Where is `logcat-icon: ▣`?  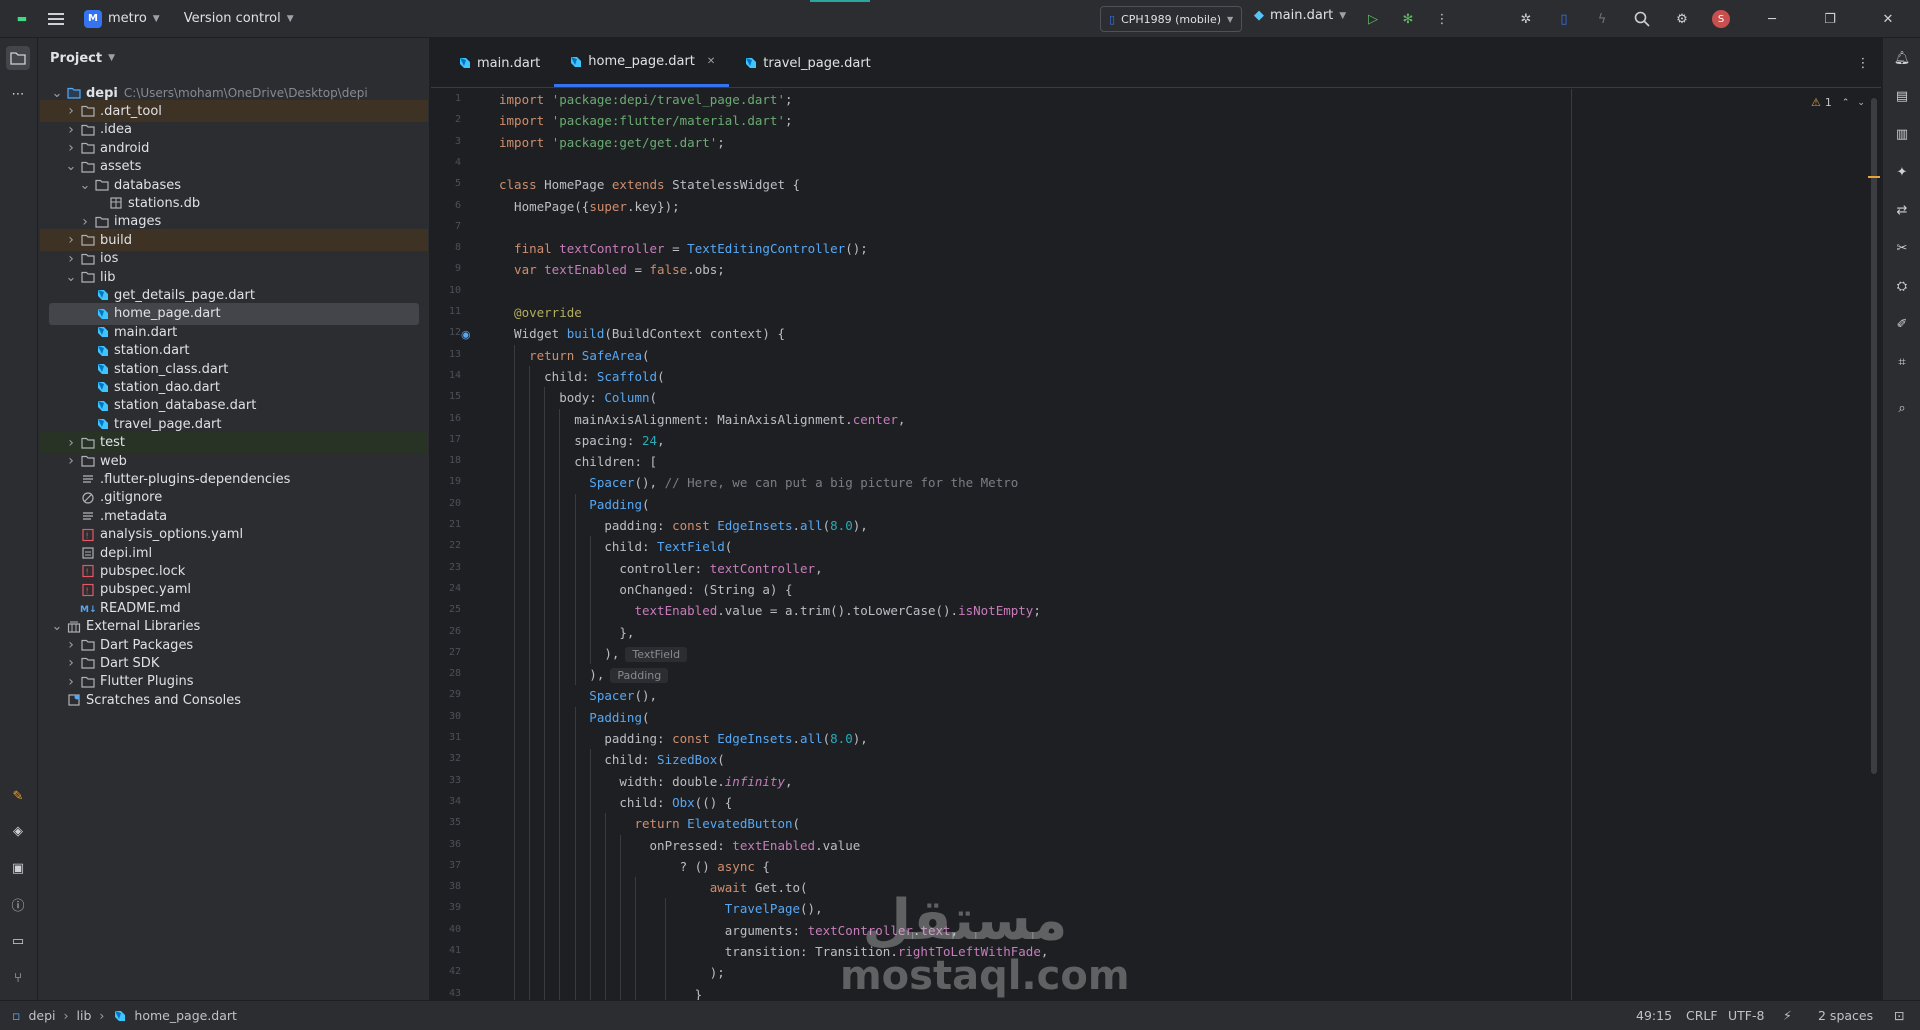
logcat-icon: ▣ is located at coordinates (18, 868).